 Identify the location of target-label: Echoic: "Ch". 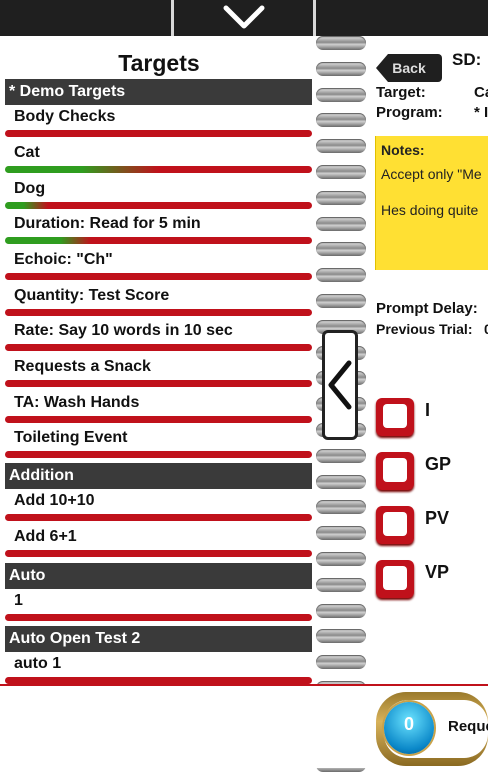
(63, 259).